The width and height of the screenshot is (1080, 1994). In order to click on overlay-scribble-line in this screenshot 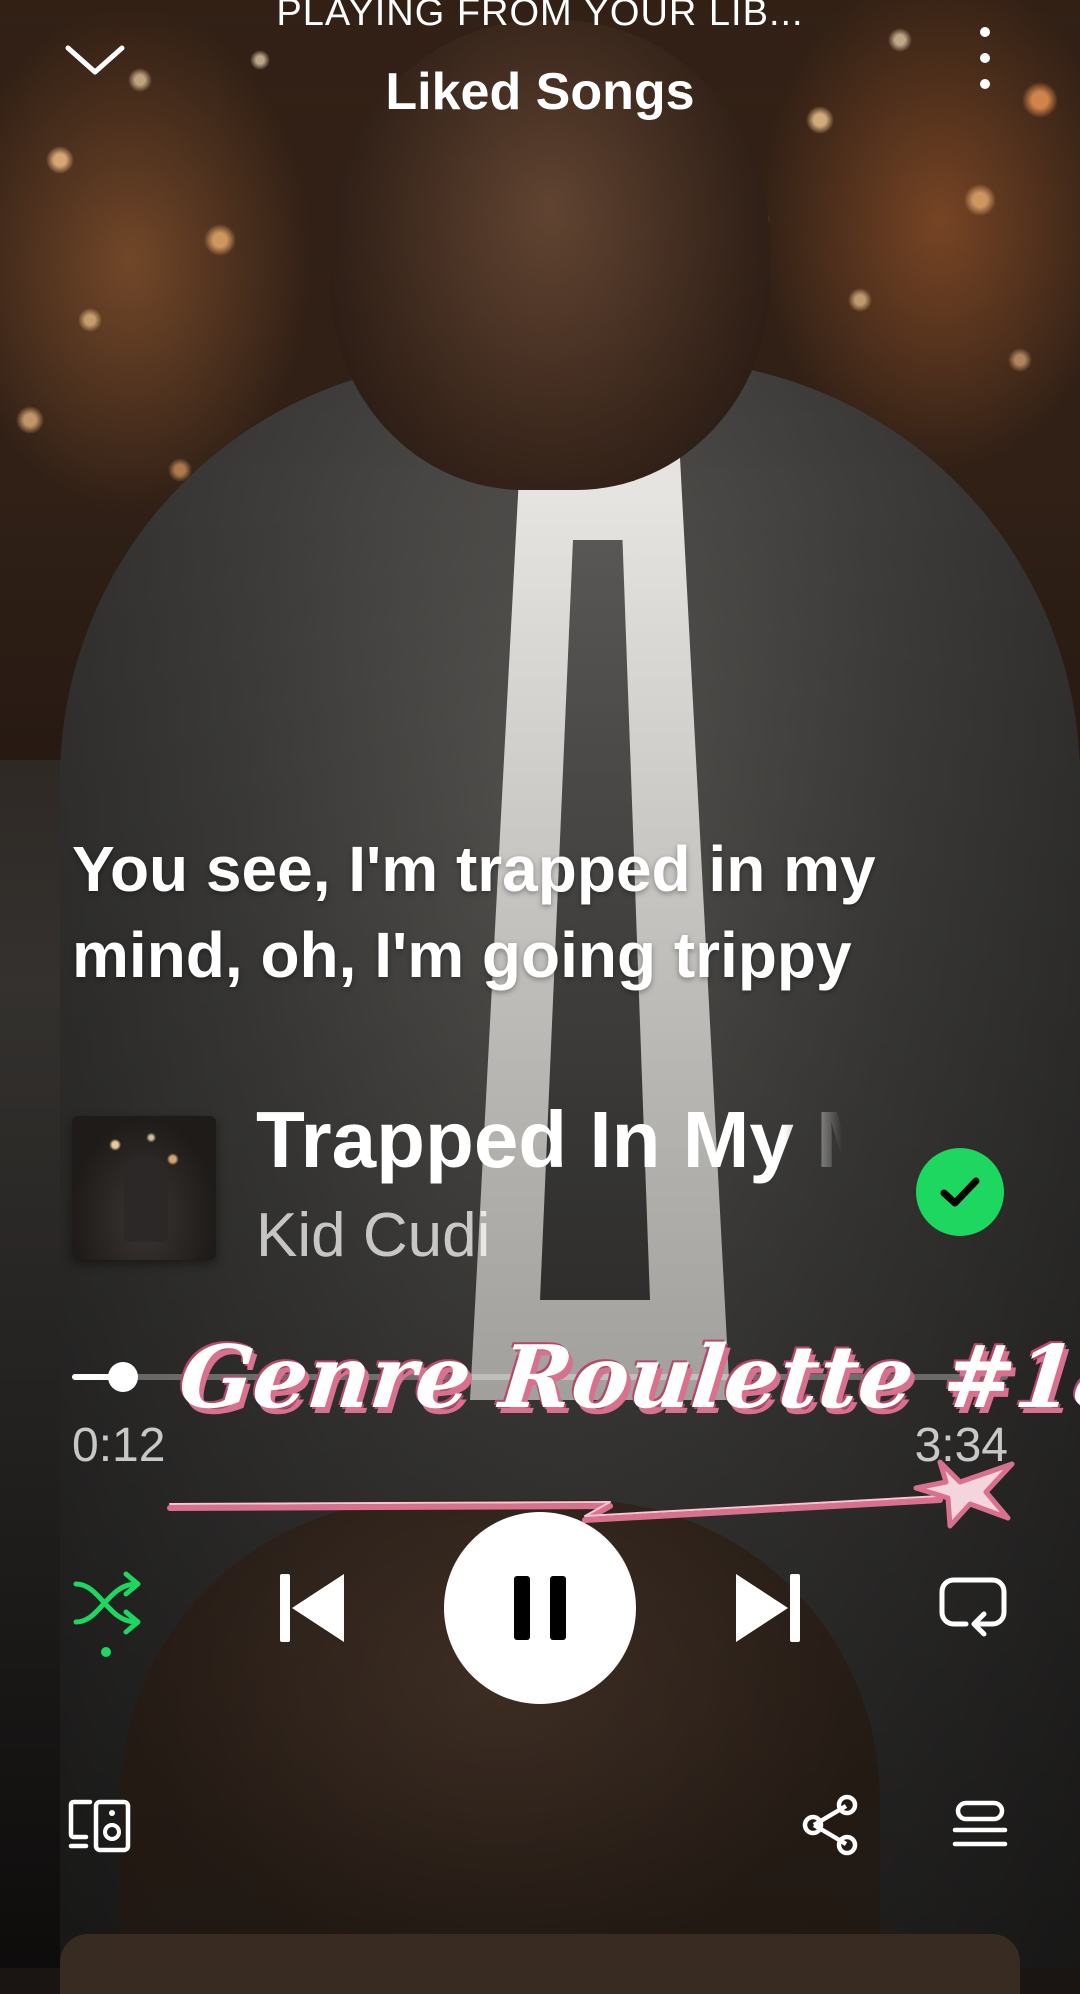, I will do `click(591, 1494)`.